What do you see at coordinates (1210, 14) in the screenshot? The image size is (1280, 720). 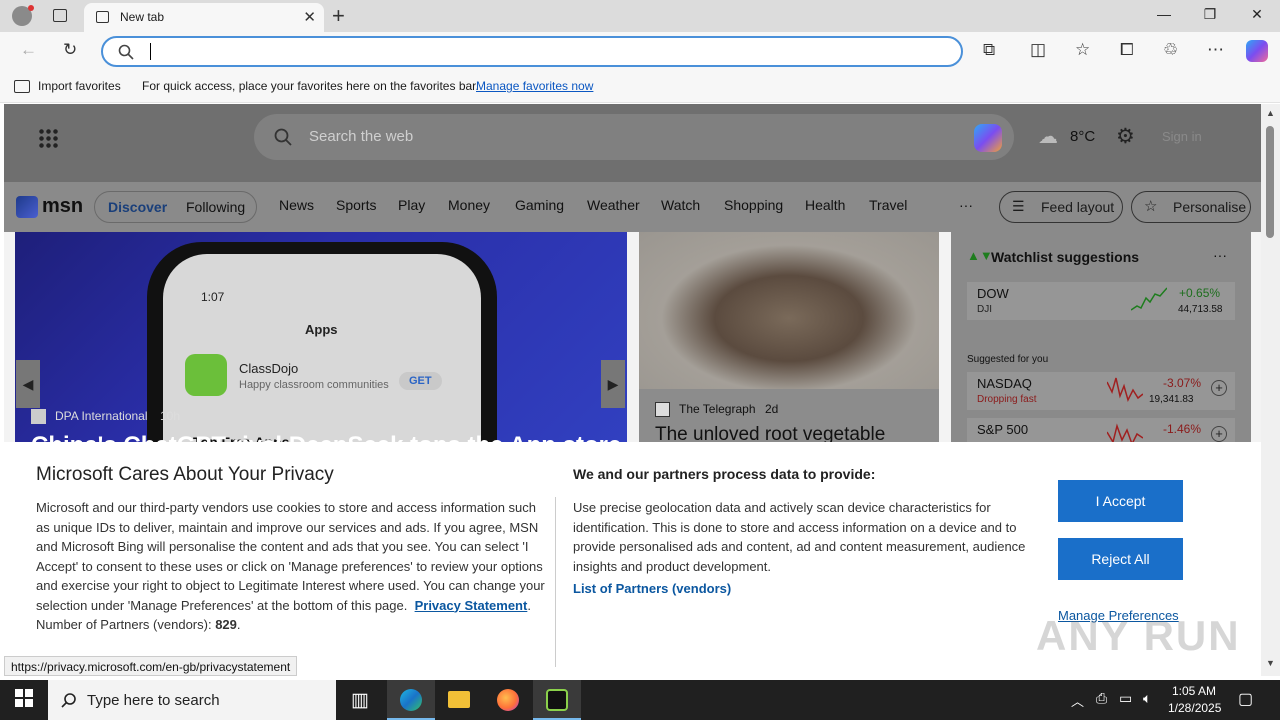 I see `restore-button: ❐` at bounding box center [1210, 14].